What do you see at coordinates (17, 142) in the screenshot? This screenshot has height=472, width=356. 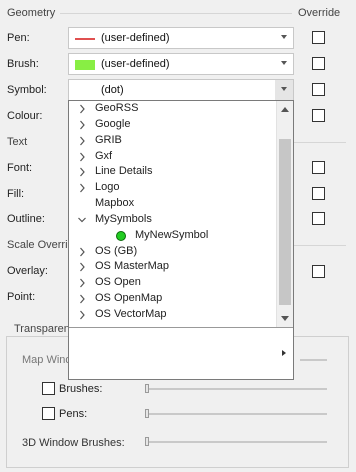 I see `text-header: Text` at bounding box center [17, 142].